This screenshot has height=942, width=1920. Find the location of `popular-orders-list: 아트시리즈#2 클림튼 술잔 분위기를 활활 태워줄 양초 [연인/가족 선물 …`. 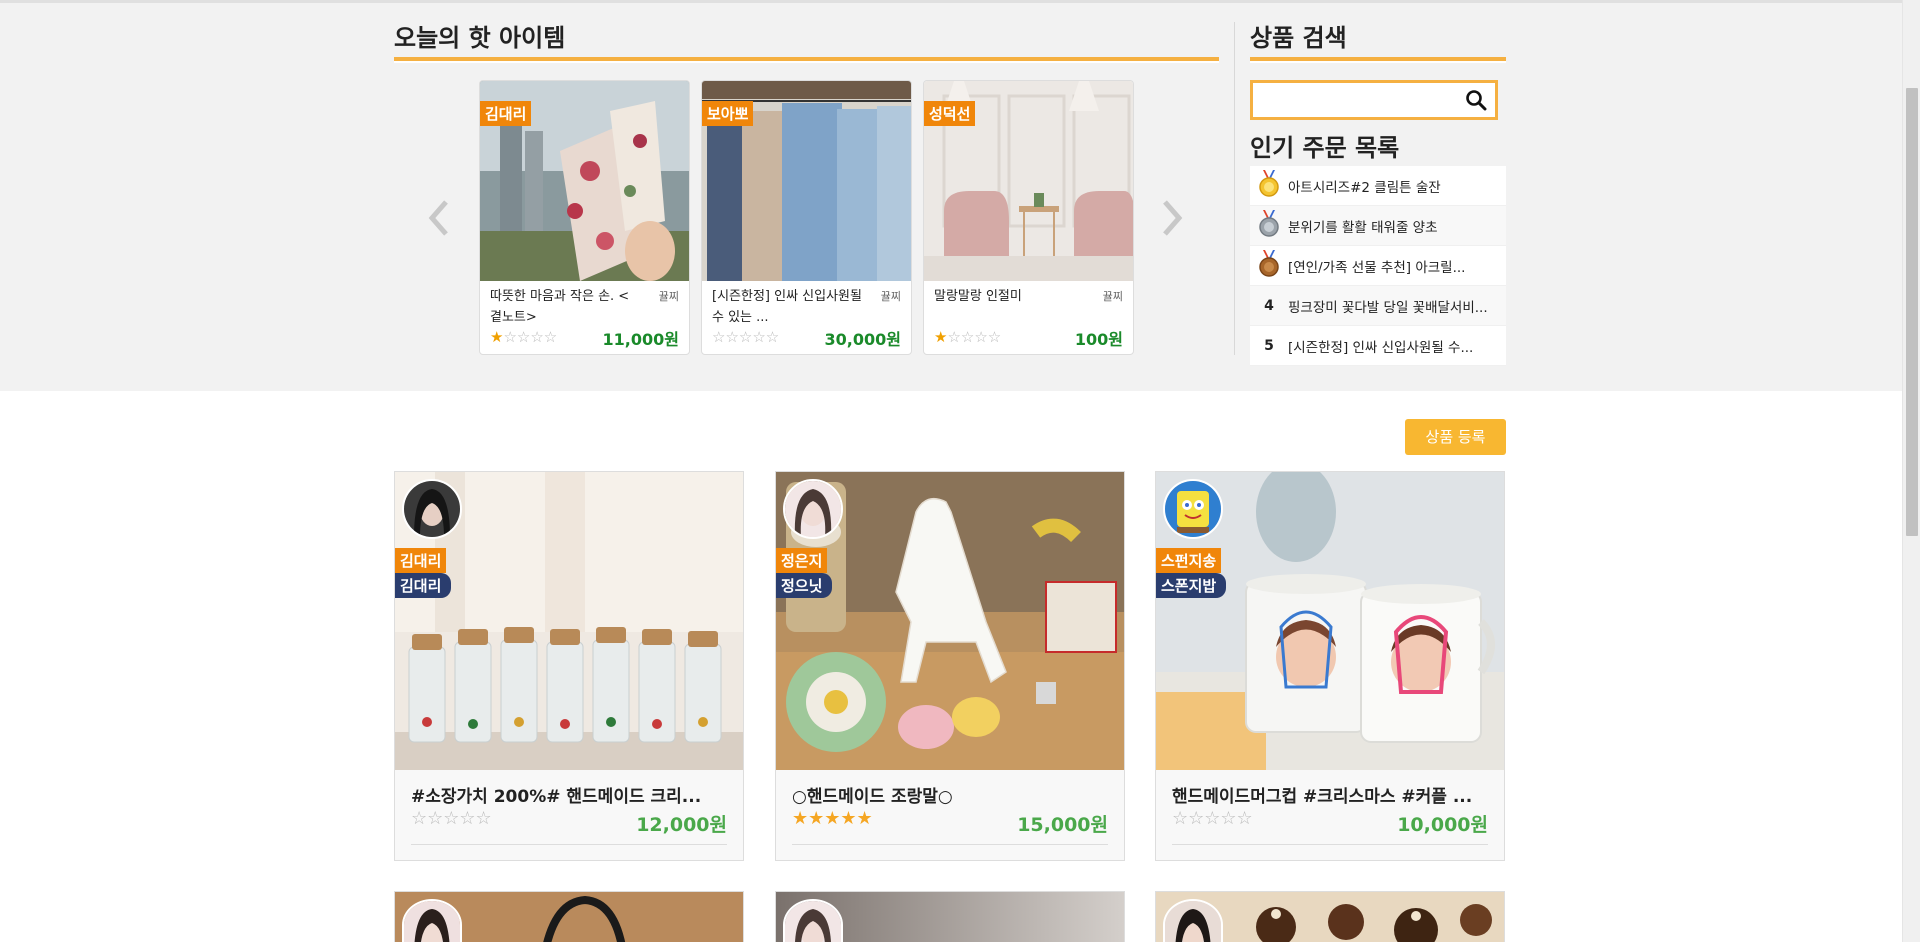

popular-orders-list: 아트시리즈#2 클림튼 술잔 분위기를 활활 태워줄 양초 [연인/가족 선물 … is located at coordinates (1378, 266).